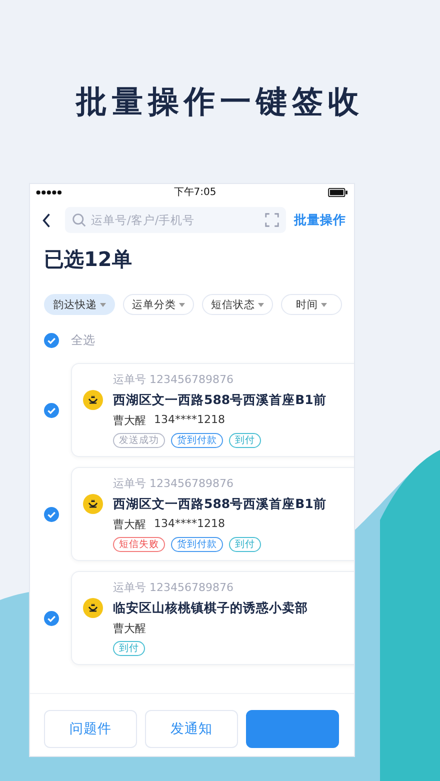  I want to click on battery-icon, so click(338, 192).